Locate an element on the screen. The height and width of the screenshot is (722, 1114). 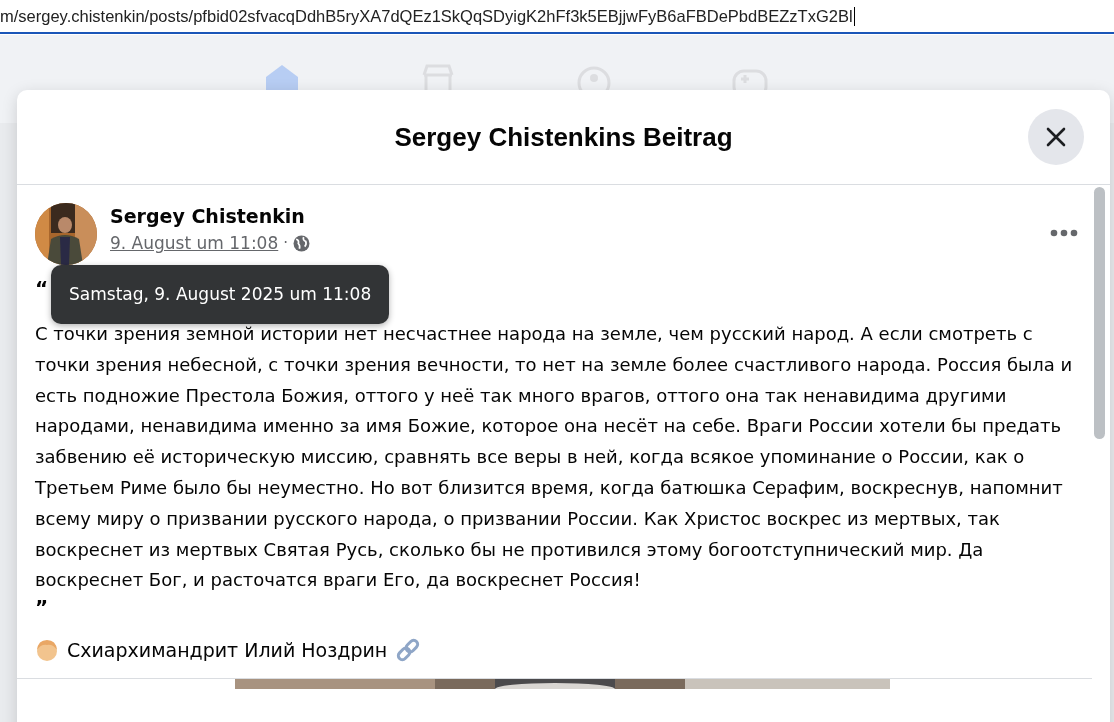
quote-mark: “ is located at coordinates (42, 288).